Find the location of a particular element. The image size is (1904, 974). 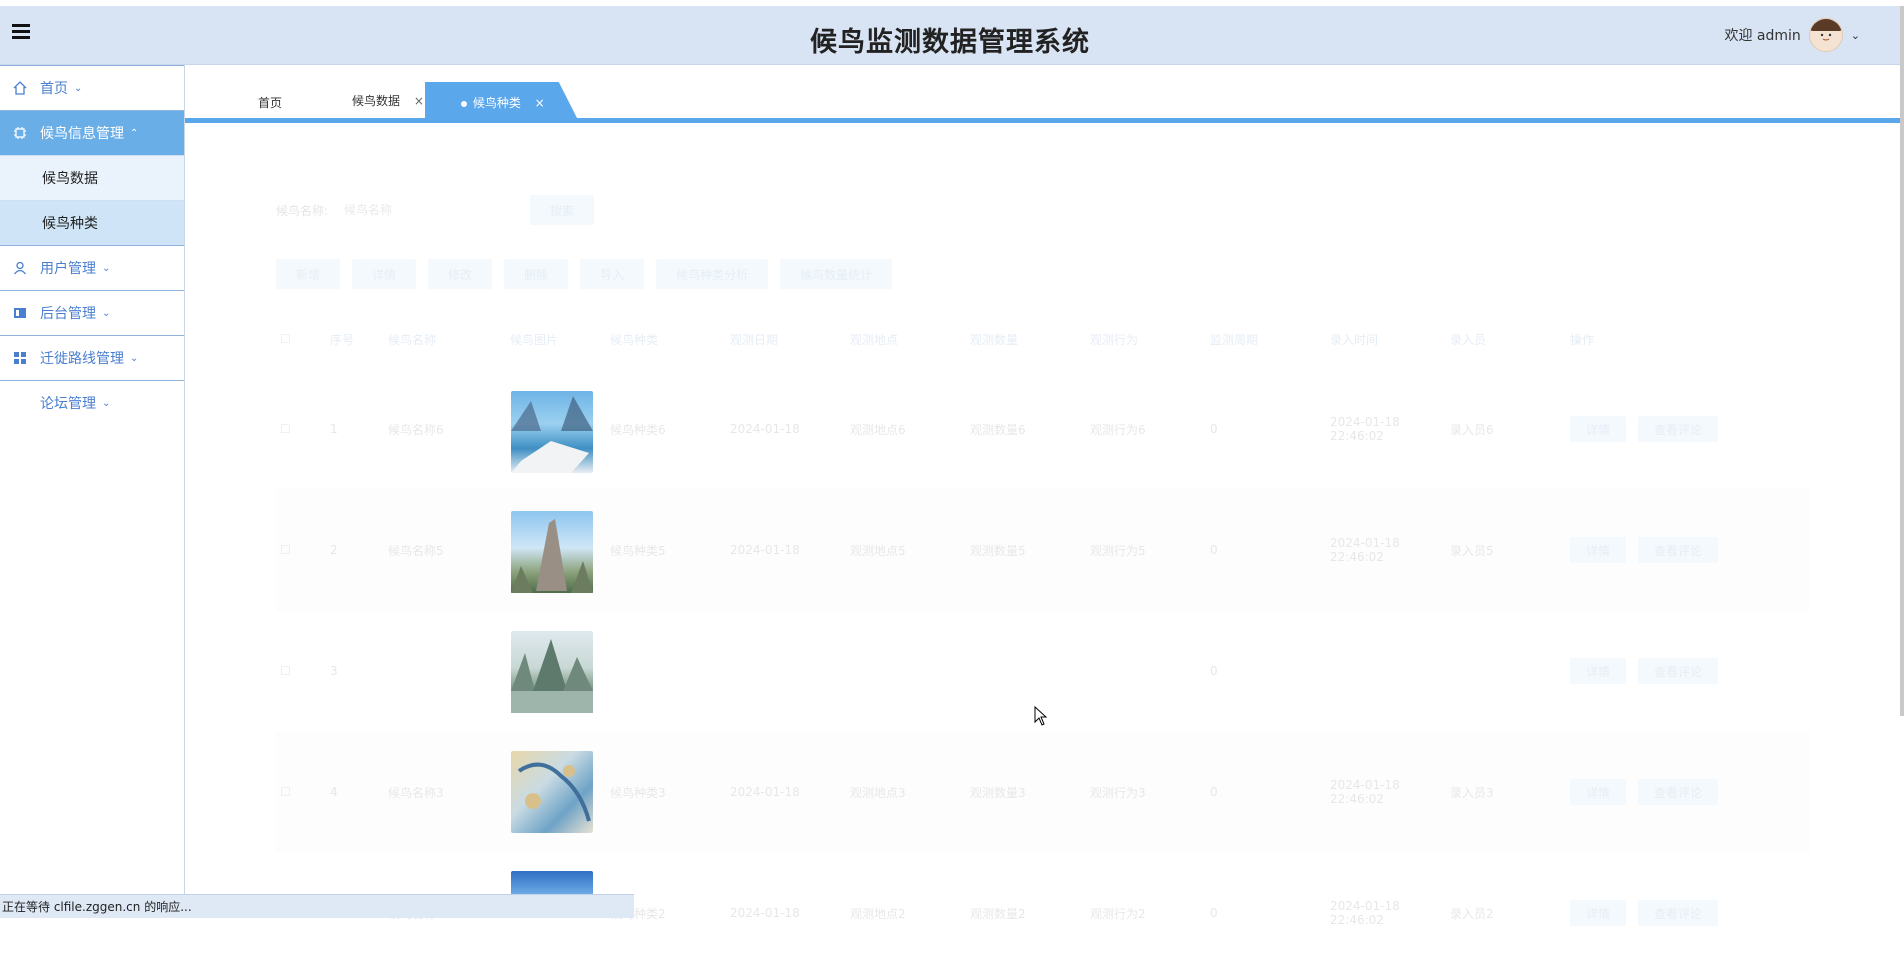

chevron-up-icon: ⌃ is located at coordinates (134, 133).